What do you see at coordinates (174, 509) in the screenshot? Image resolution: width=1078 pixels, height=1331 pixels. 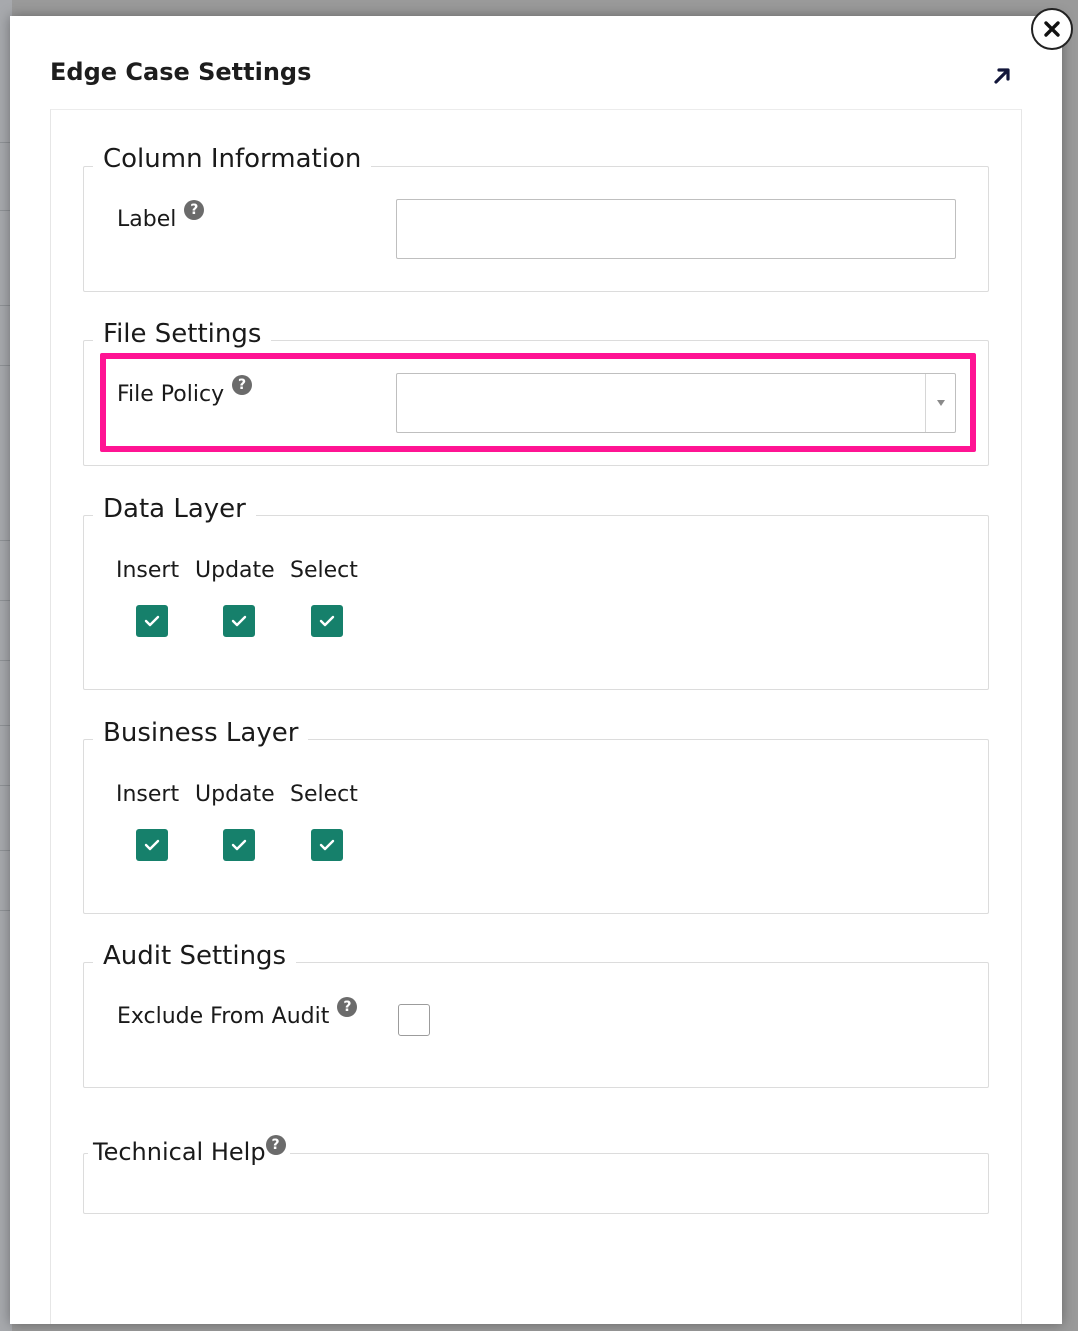 I see `data-layer-legend: Data Layer` at bounding box center [174, 509].